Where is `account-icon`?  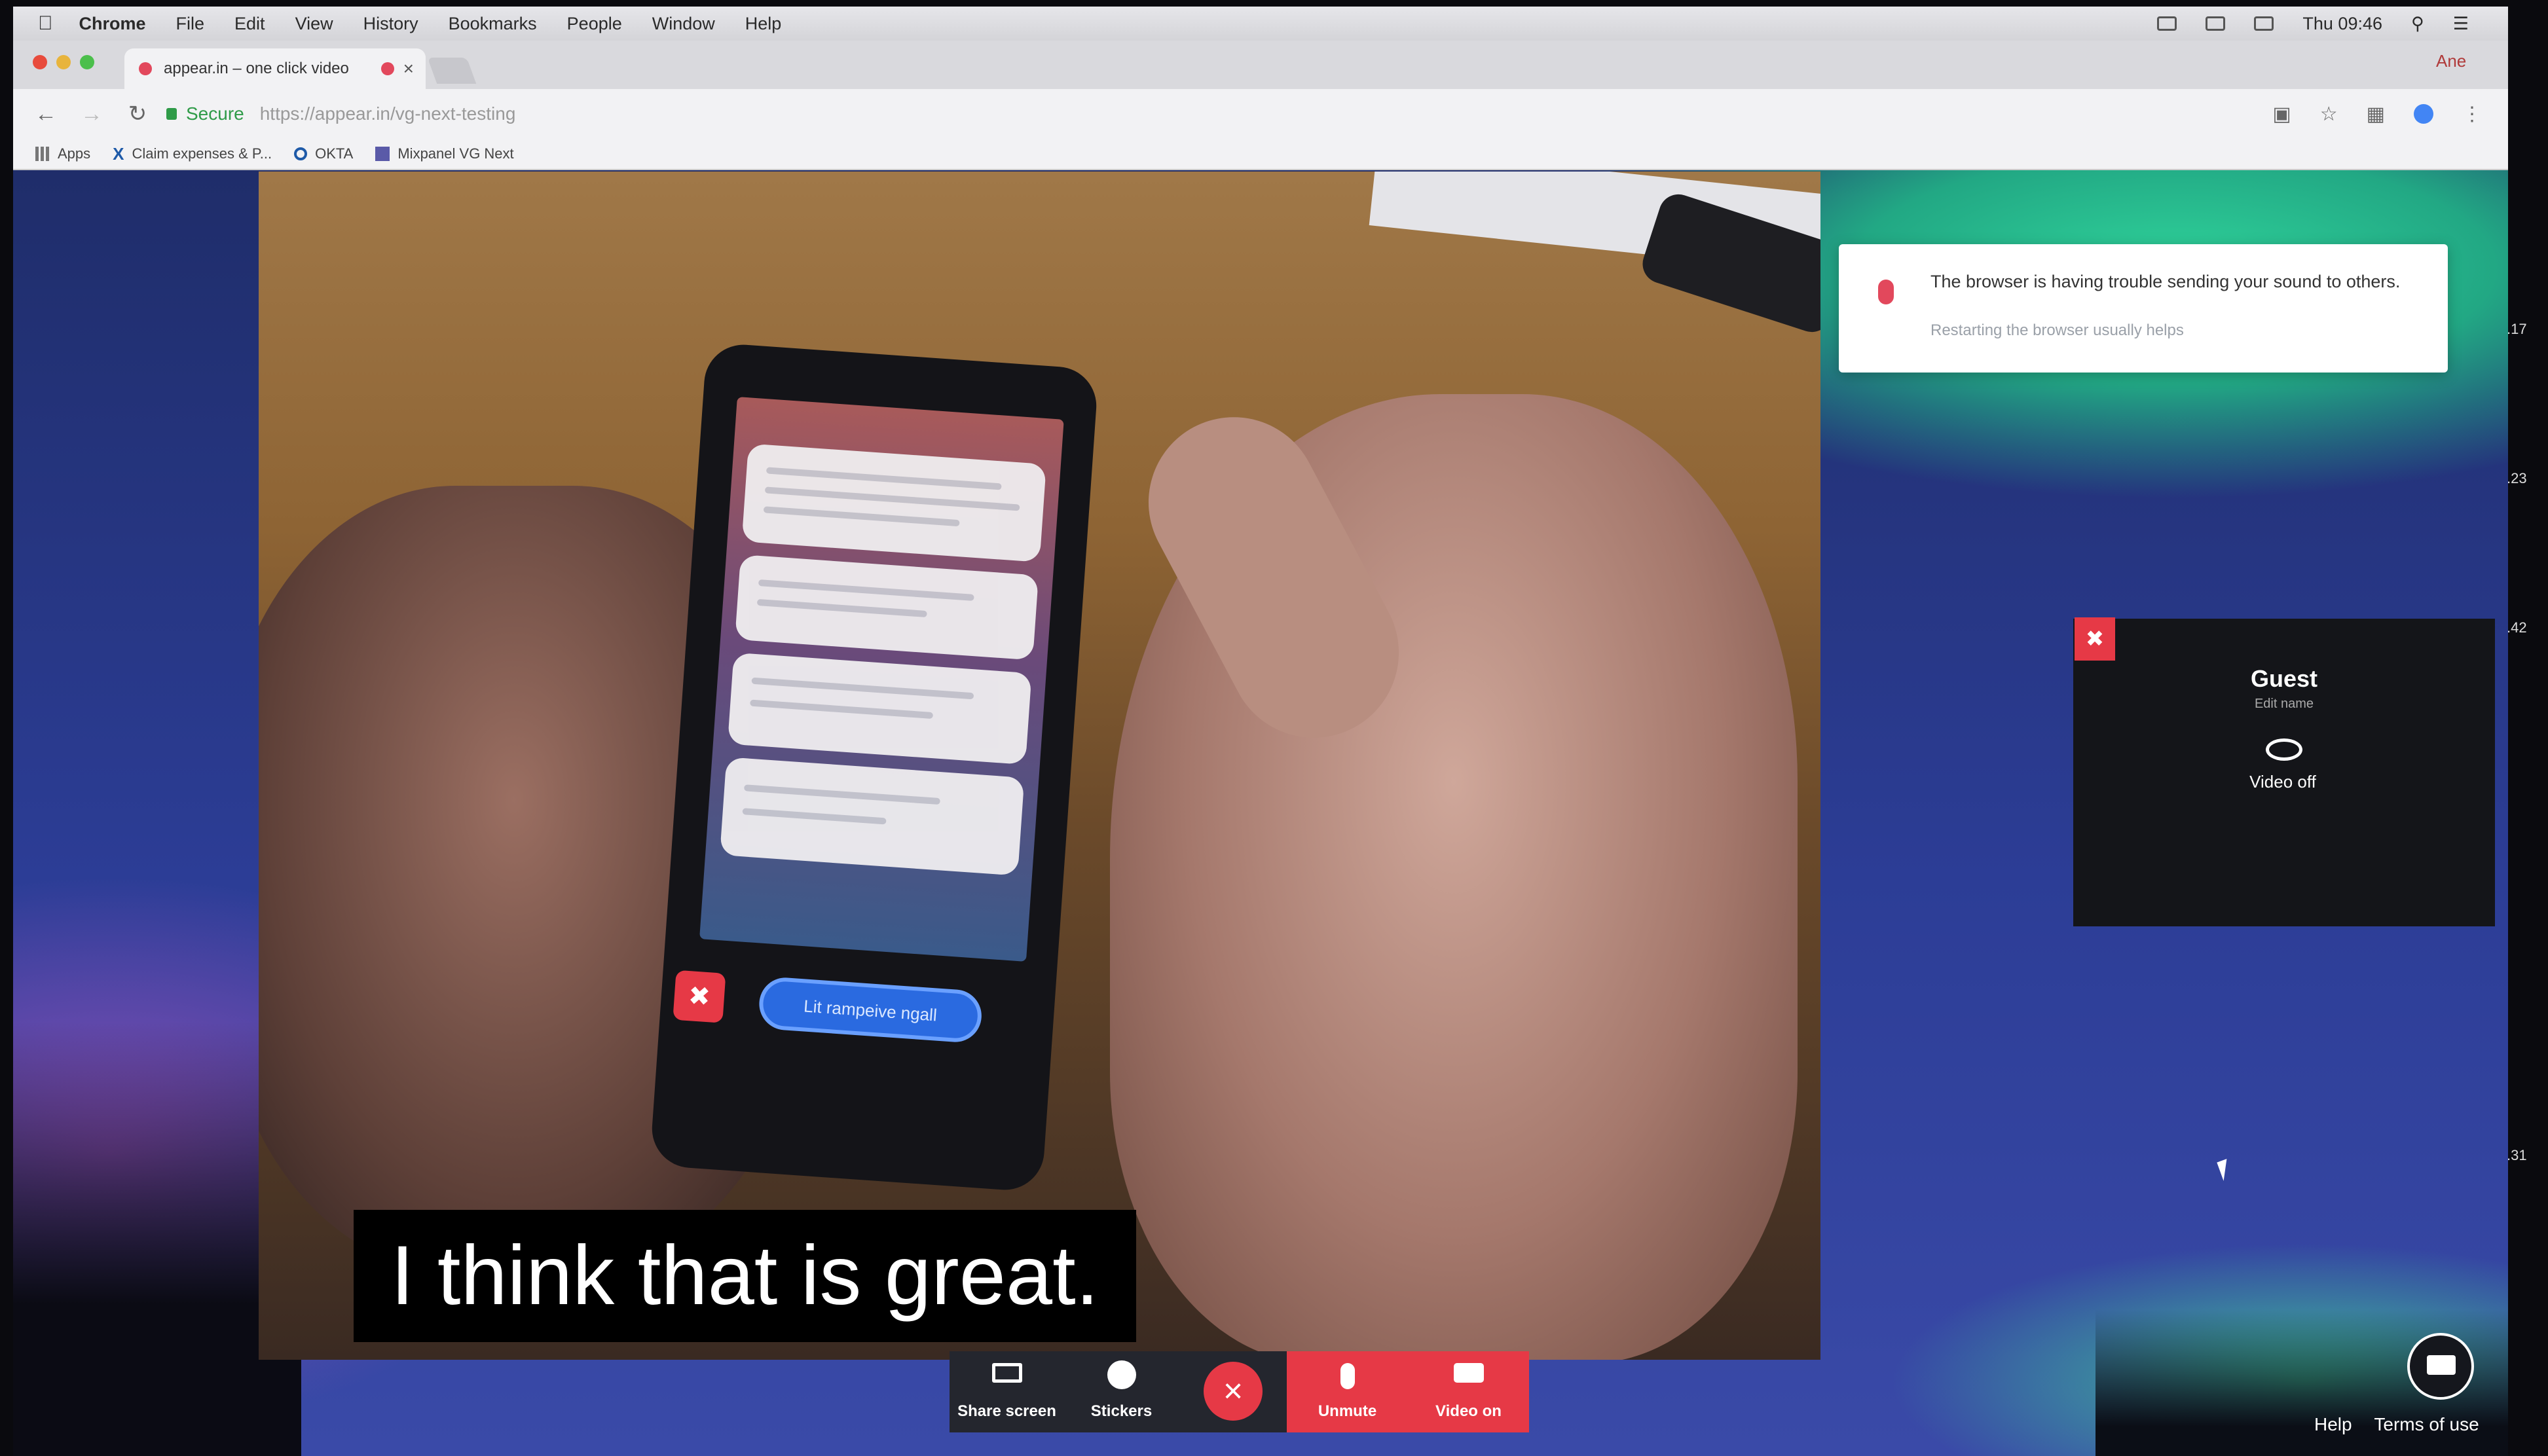
account-icon is located at coordinates (2423, 114).